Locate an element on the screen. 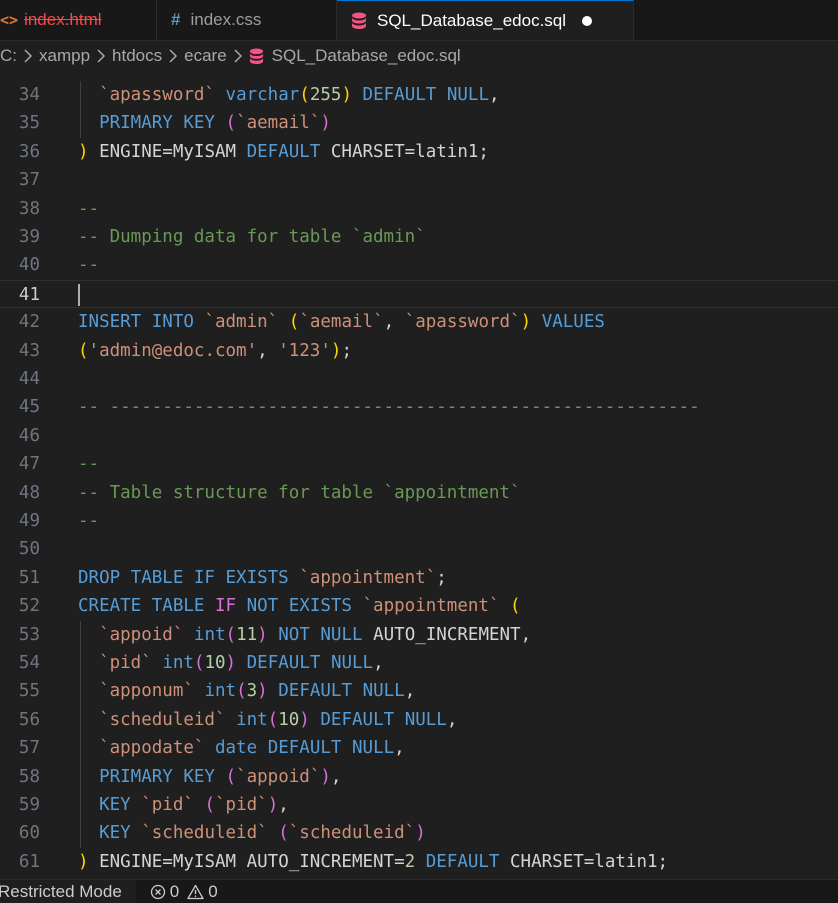  css-icon: # is located at coordinates (176, 19).